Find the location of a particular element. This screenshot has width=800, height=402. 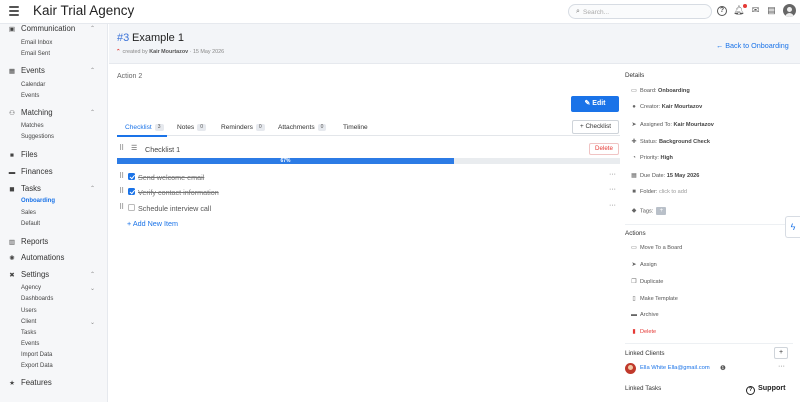

detail-status: ✚ Status: Background Check is located at coordinates (669, 141).